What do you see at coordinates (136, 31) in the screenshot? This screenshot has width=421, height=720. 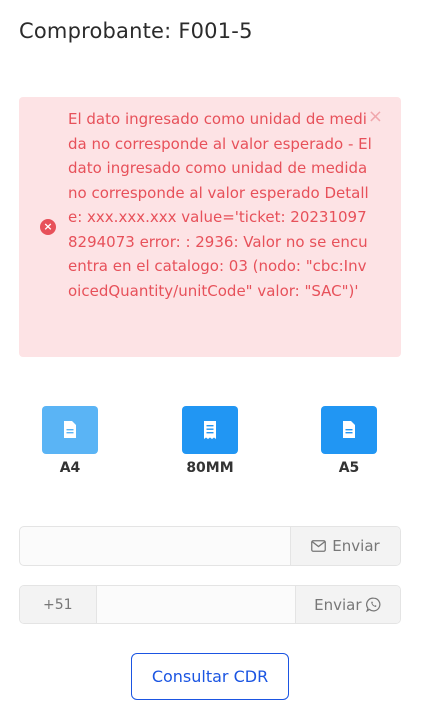 I see `page-title: Comprobante: F001-5` at bounding box center [136, 31].